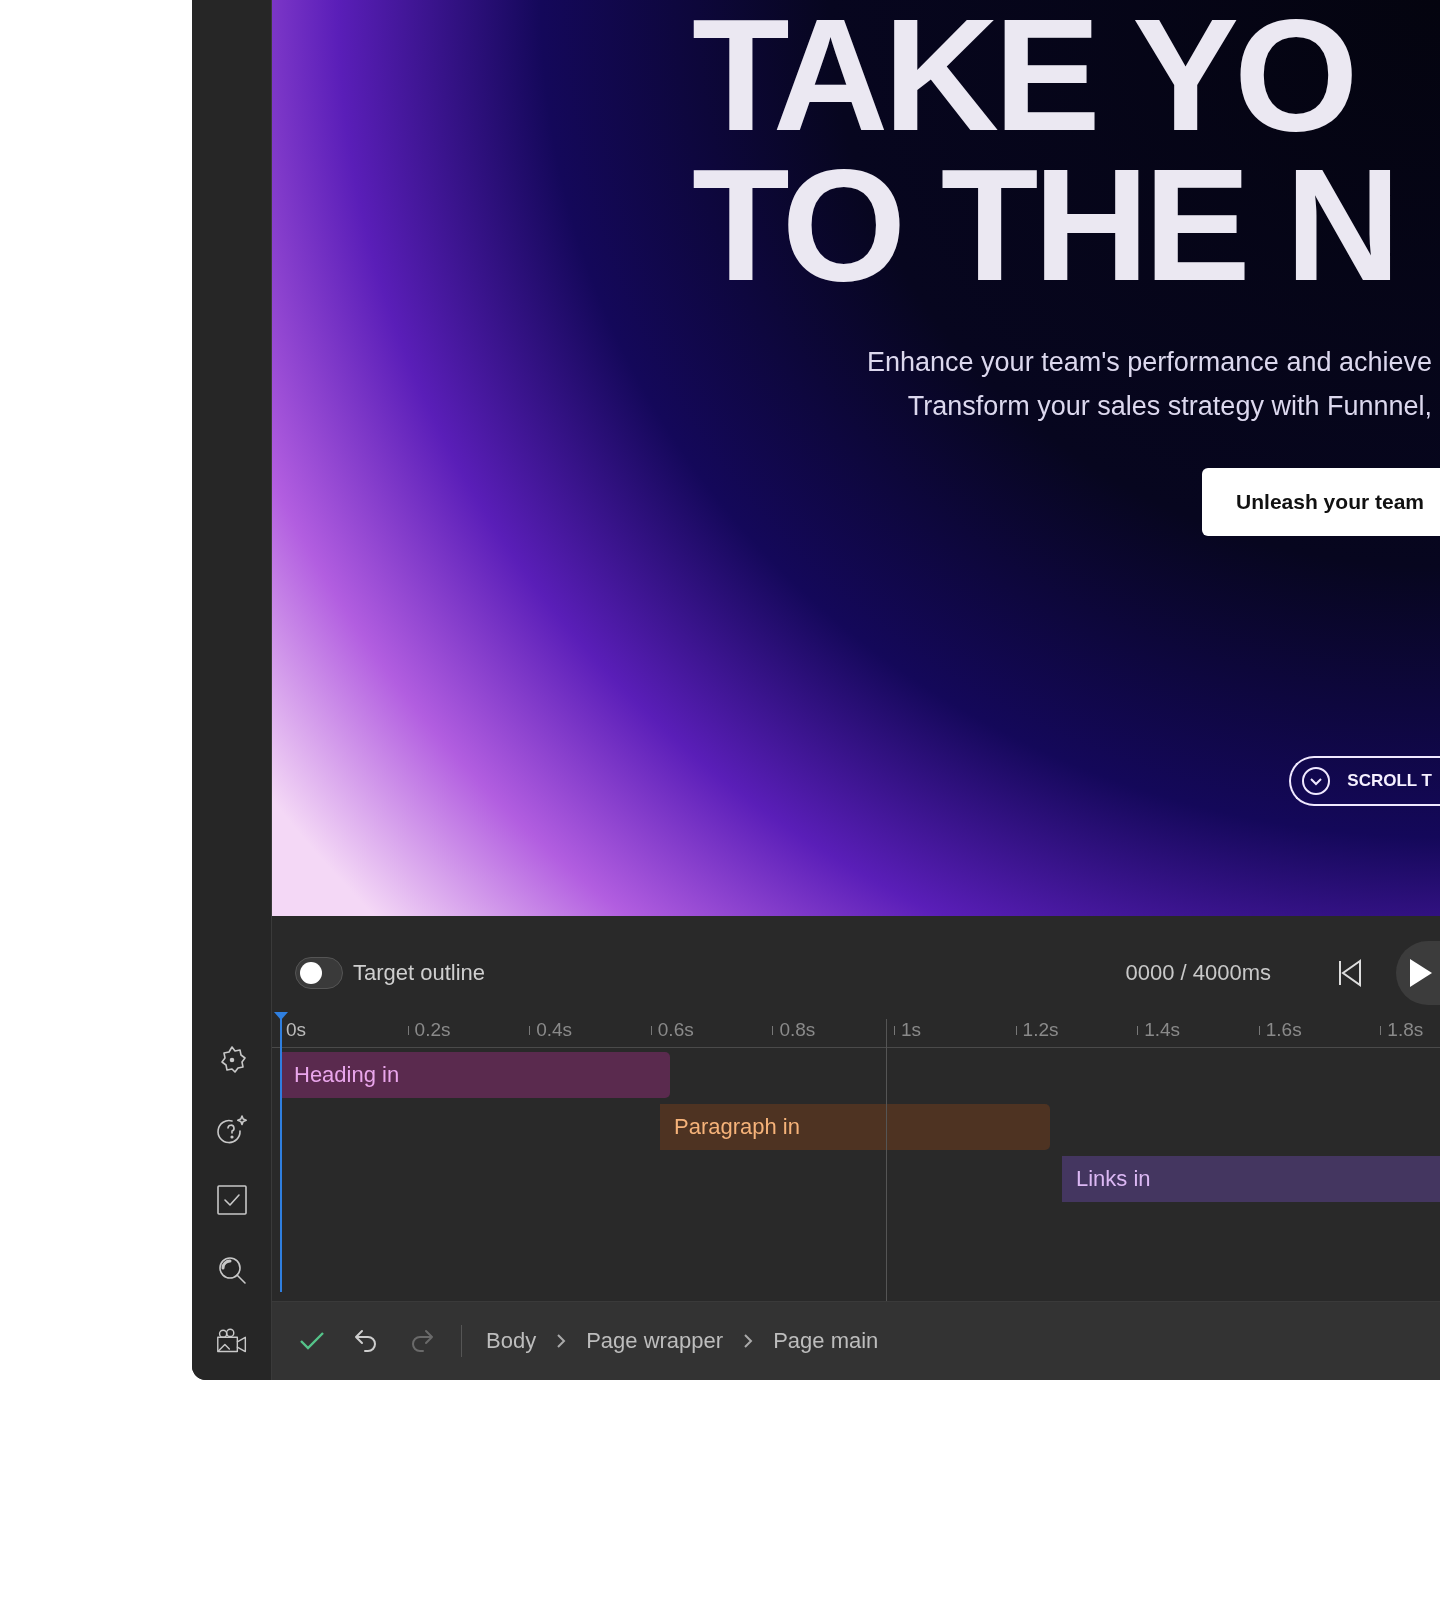  Describe the element at coordinates (296, 1030) in the screenshot. I see `ruler-label: 0s` at that location.